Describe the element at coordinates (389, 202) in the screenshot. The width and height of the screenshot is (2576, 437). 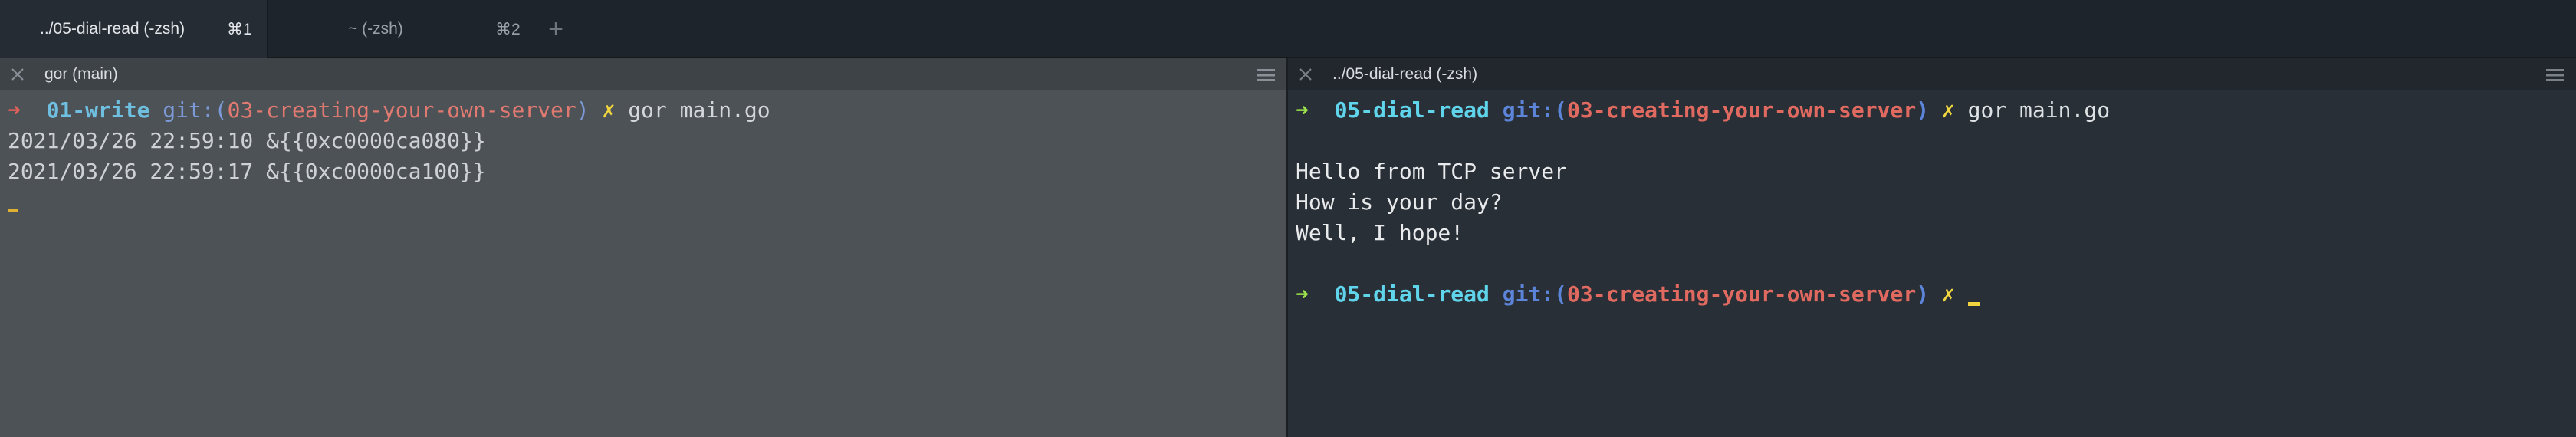
I see `cursor-line` at that location.